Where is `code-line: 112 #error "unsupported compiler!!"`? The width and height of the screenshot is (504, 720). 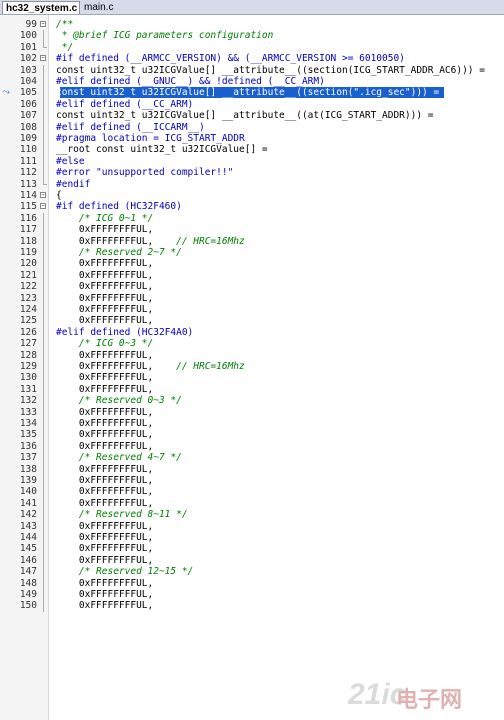 code-line: 112 #error "unsupported compiler!!" is located at coordinates (252, 173).